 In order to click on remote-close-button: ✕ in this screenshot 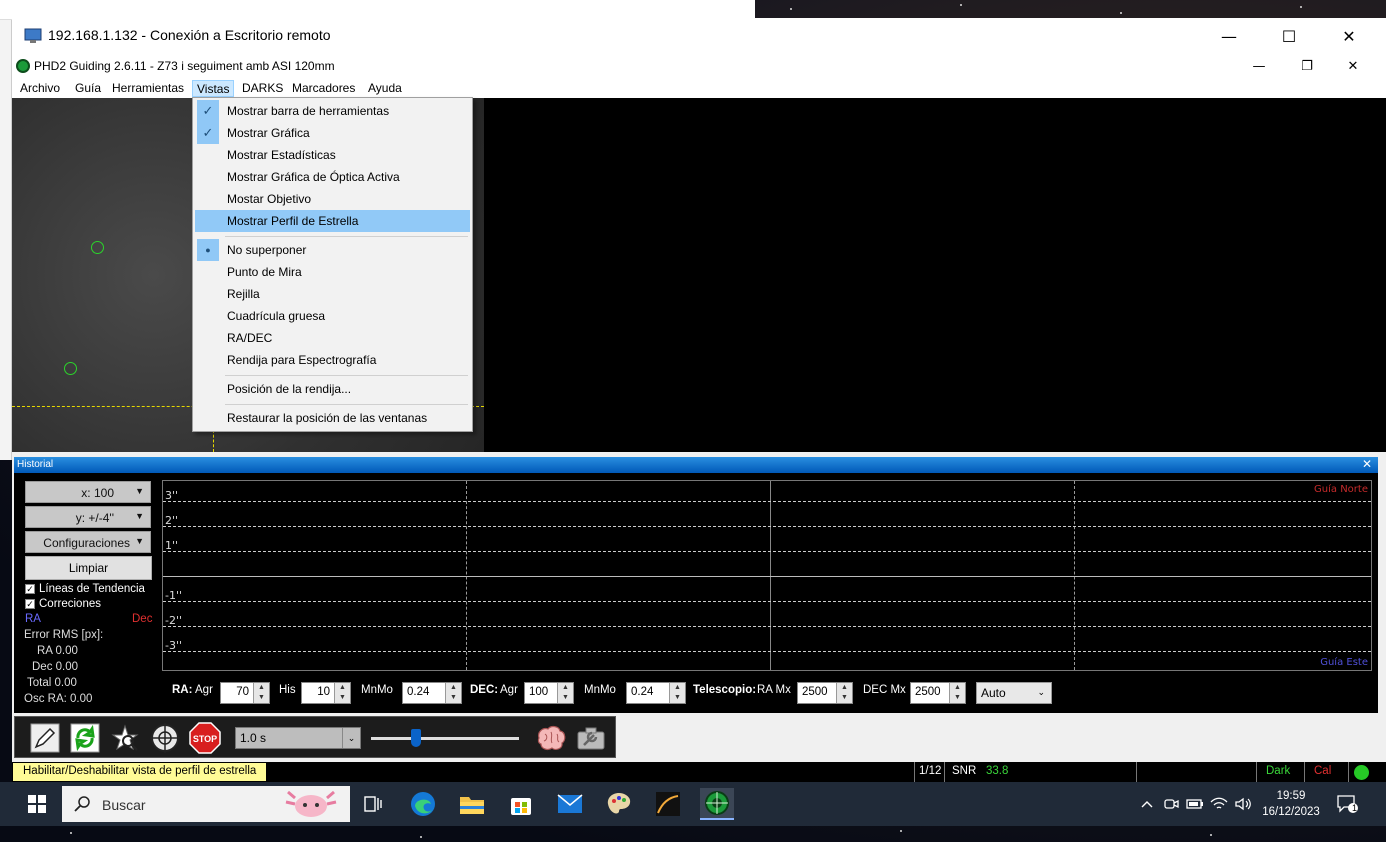, I will do `click(1349, 36)`.